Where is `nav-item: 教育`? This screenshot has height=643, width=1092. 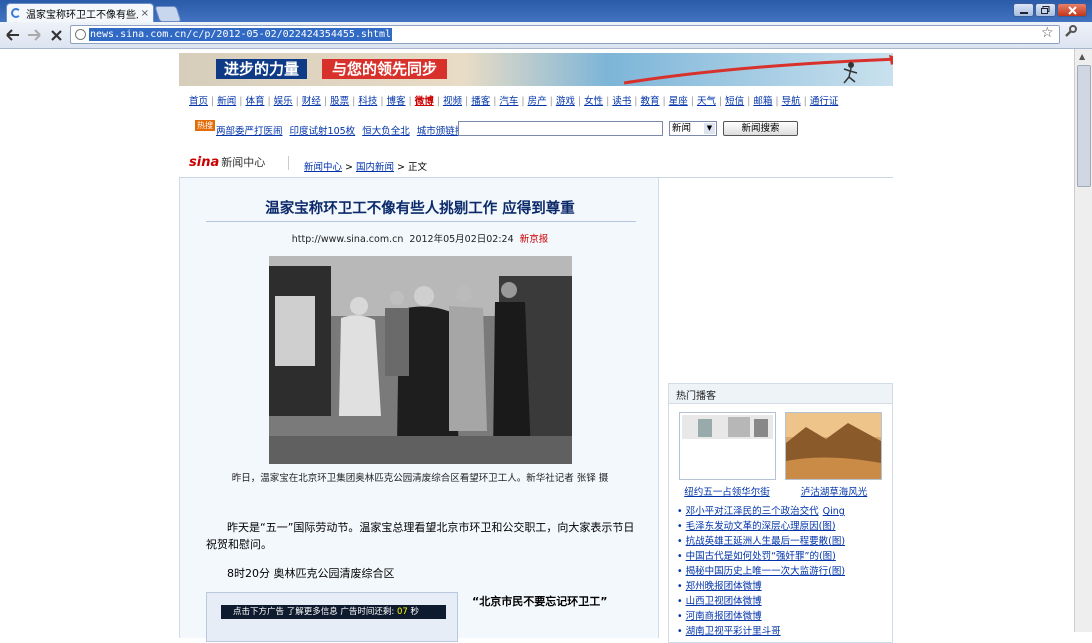
nav-item: 教育 is located at coordinates (650, 101).